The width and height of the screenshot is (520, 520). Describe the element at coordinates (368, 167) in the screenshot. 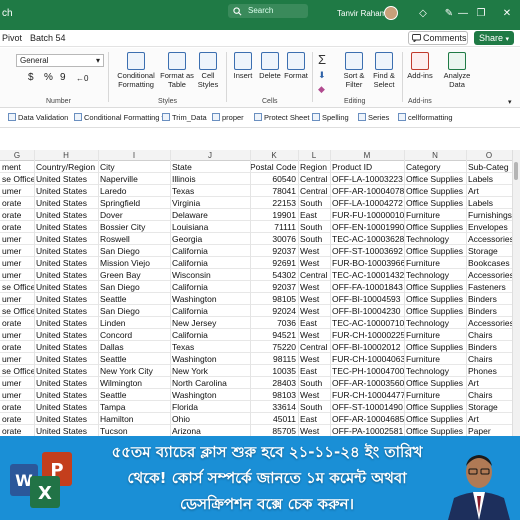

I see `column-header-cell: Product ID` at that location.